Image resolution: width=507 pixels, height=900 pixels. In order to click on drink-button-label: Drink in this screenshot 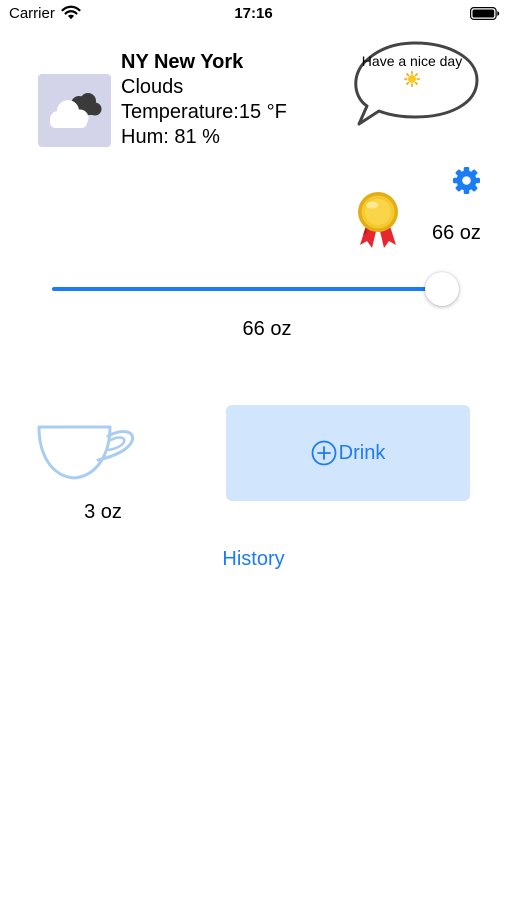, I will do `click(362, 452)`.